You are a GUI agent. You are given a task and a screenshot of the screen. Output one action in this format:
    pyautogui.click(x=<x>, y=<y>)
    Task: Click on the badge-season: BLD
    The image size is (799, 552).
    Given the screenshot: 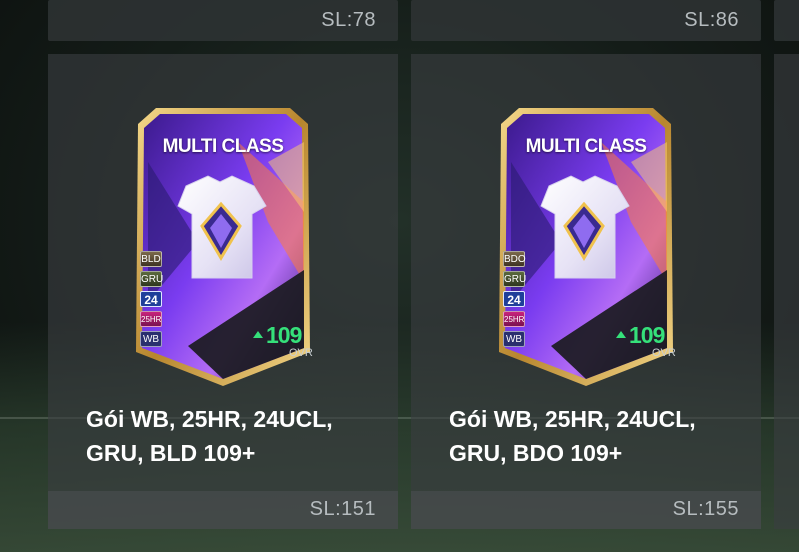 What is the action you would take?
    pyautogui.click(x=151, y=259)
    